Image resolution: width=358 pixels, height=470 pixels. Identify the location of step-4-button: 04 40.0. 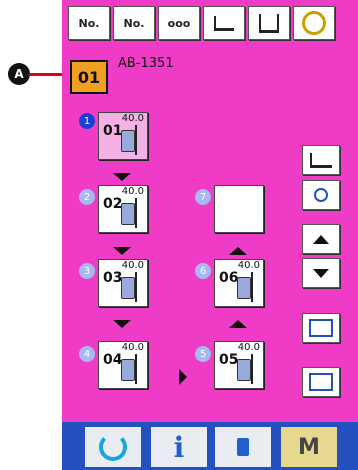
(123, 365).